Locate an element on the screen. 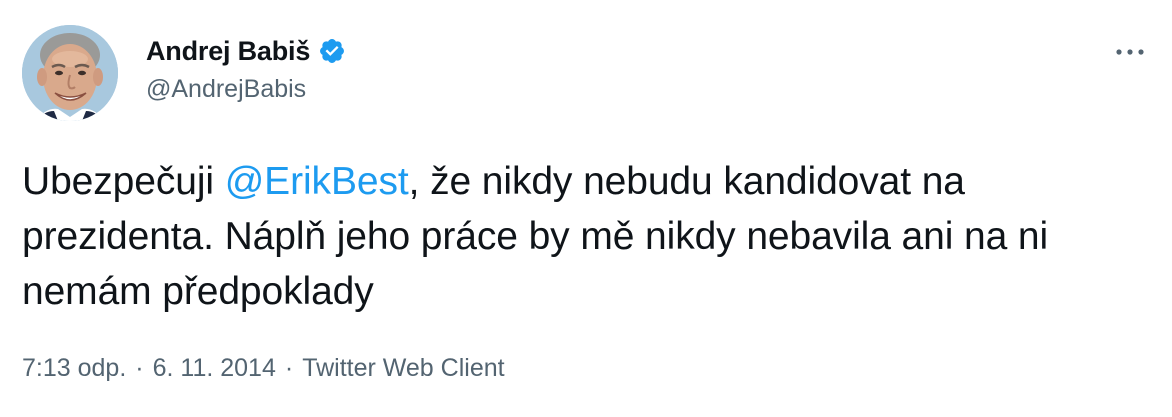 The width and height of the screenshot is (1172, 417). mention-link: @ErikBest is located at coordinates (317, 181).